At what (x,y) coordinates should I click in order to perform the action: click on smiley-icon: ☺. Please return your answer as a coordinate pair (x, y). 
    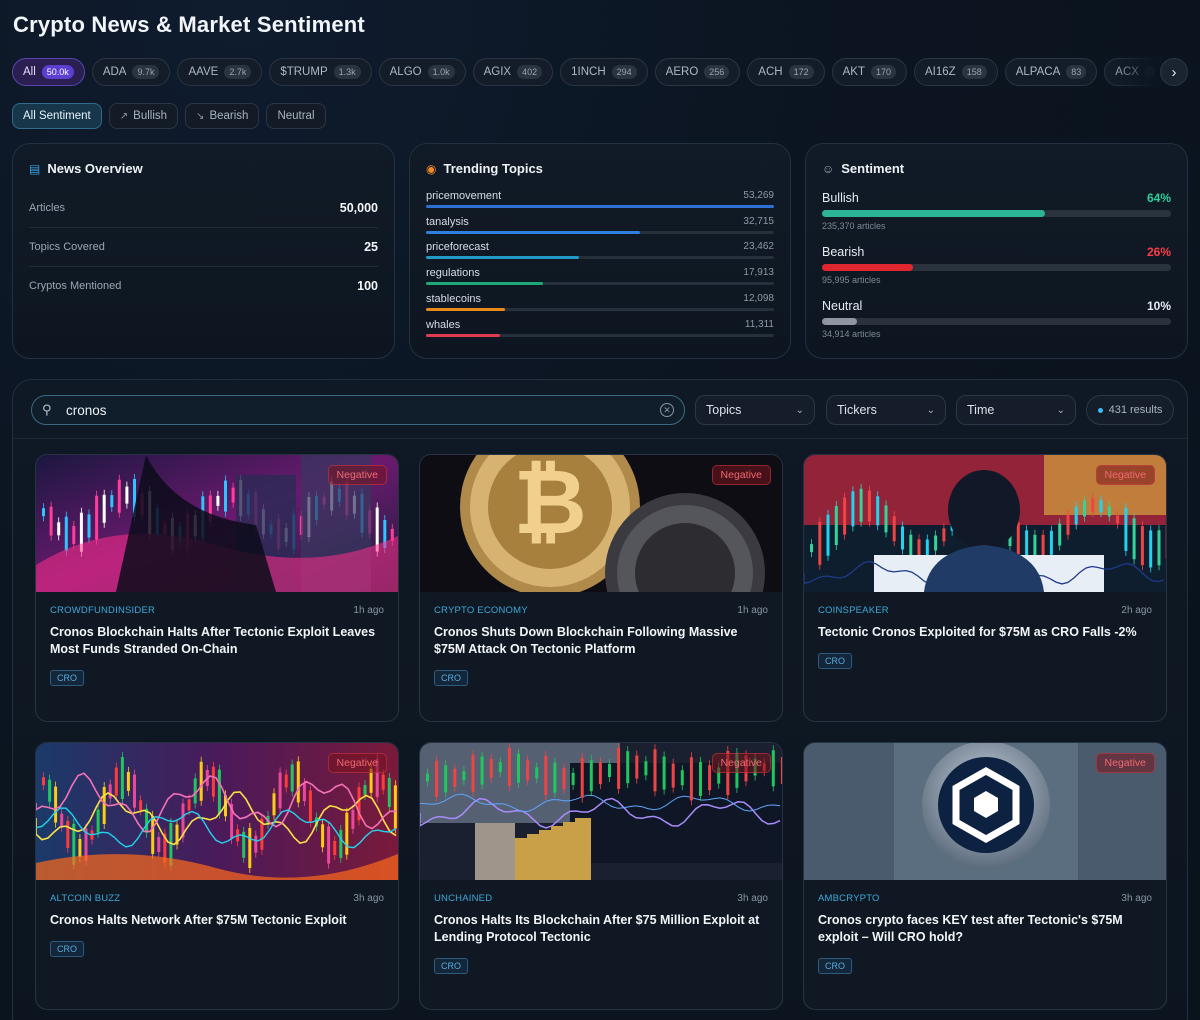
    Looking at the image, I should click on (828, 168).